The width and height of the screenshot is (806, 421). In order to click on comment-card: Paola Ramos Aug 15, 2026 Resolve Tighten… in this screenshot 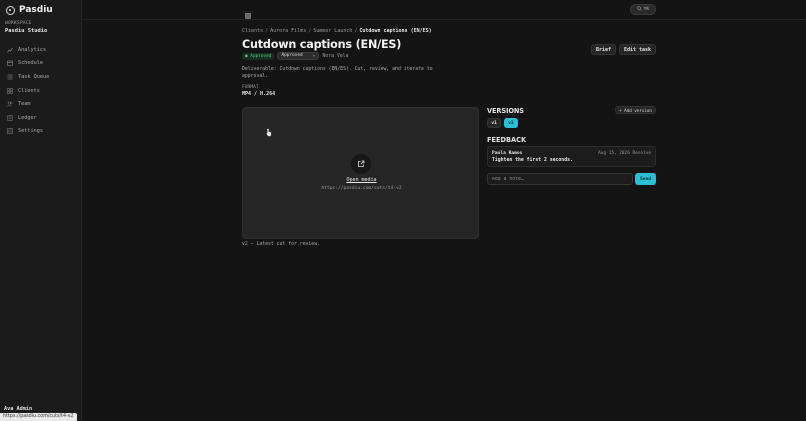, I will do `click(571, 156)`.